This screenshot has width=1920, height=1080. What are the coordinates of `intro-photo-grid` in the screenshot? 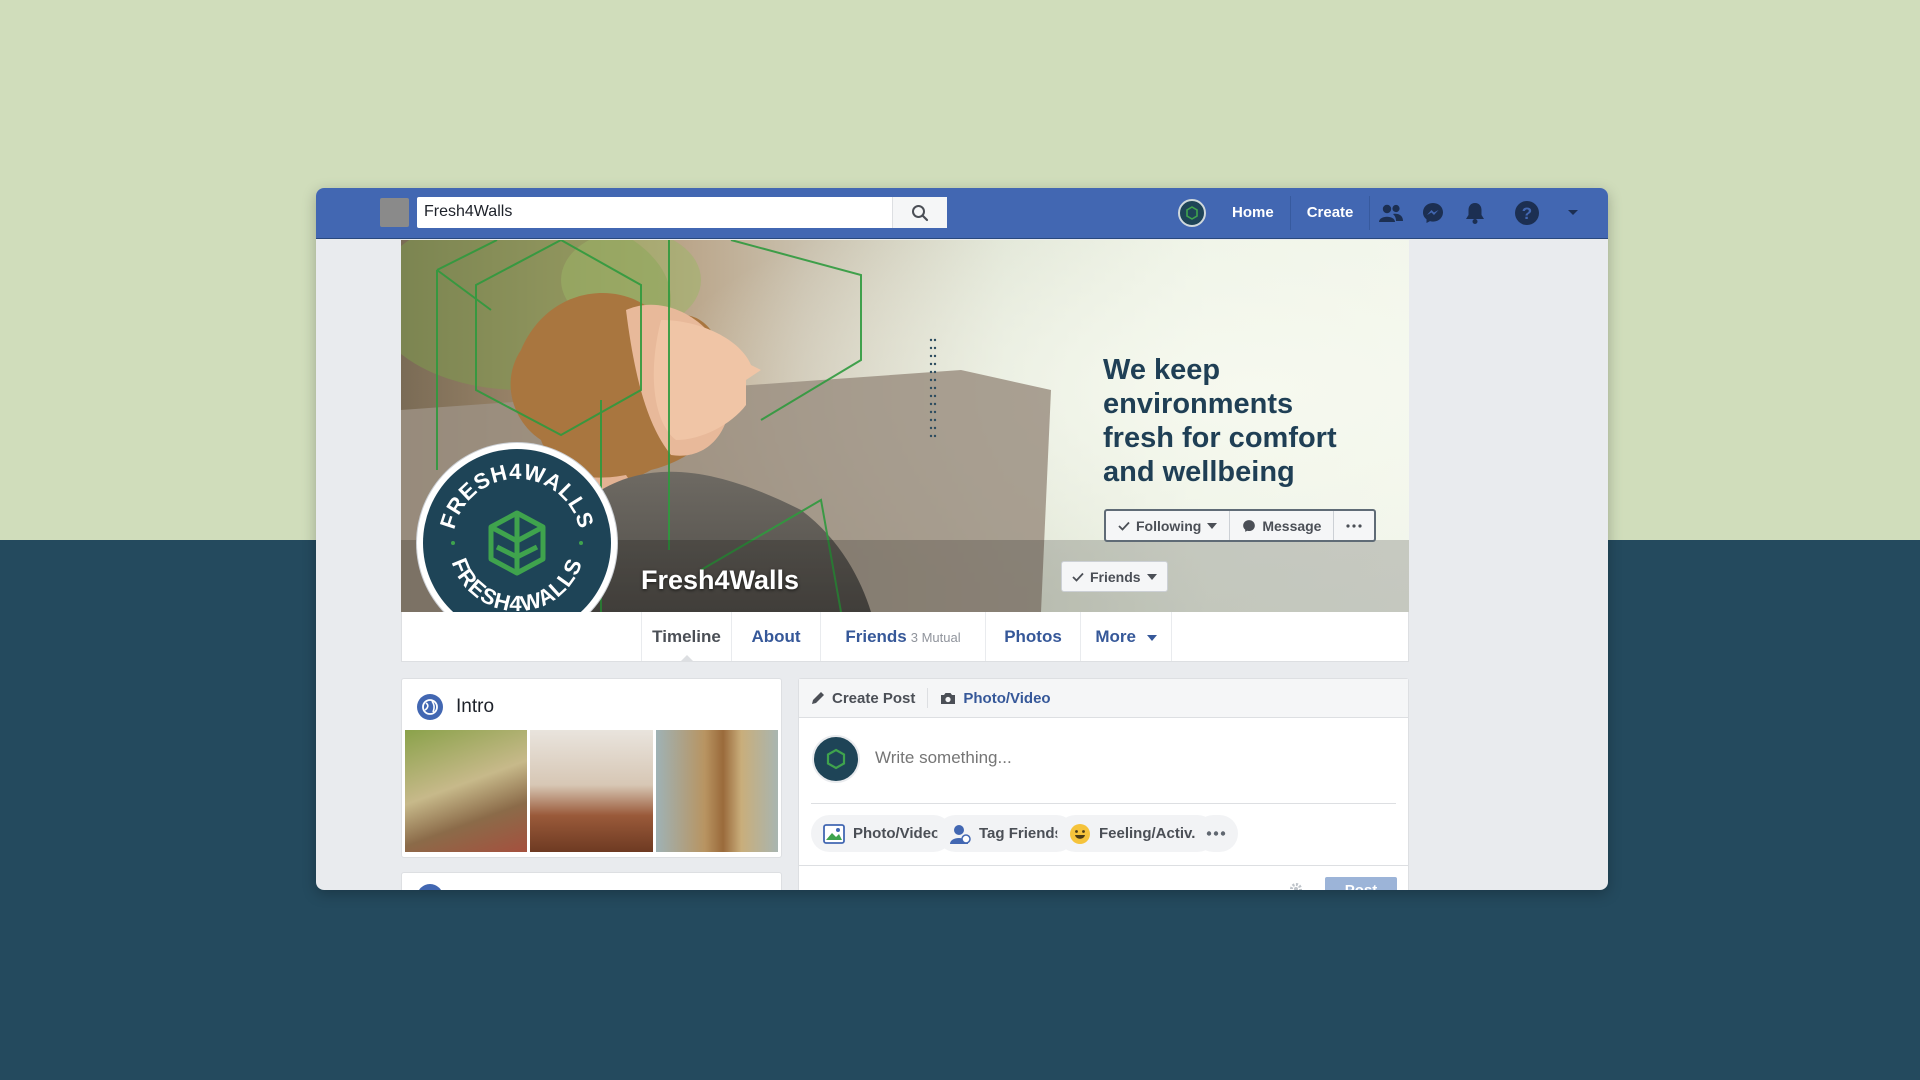 It's located at (591, 791).